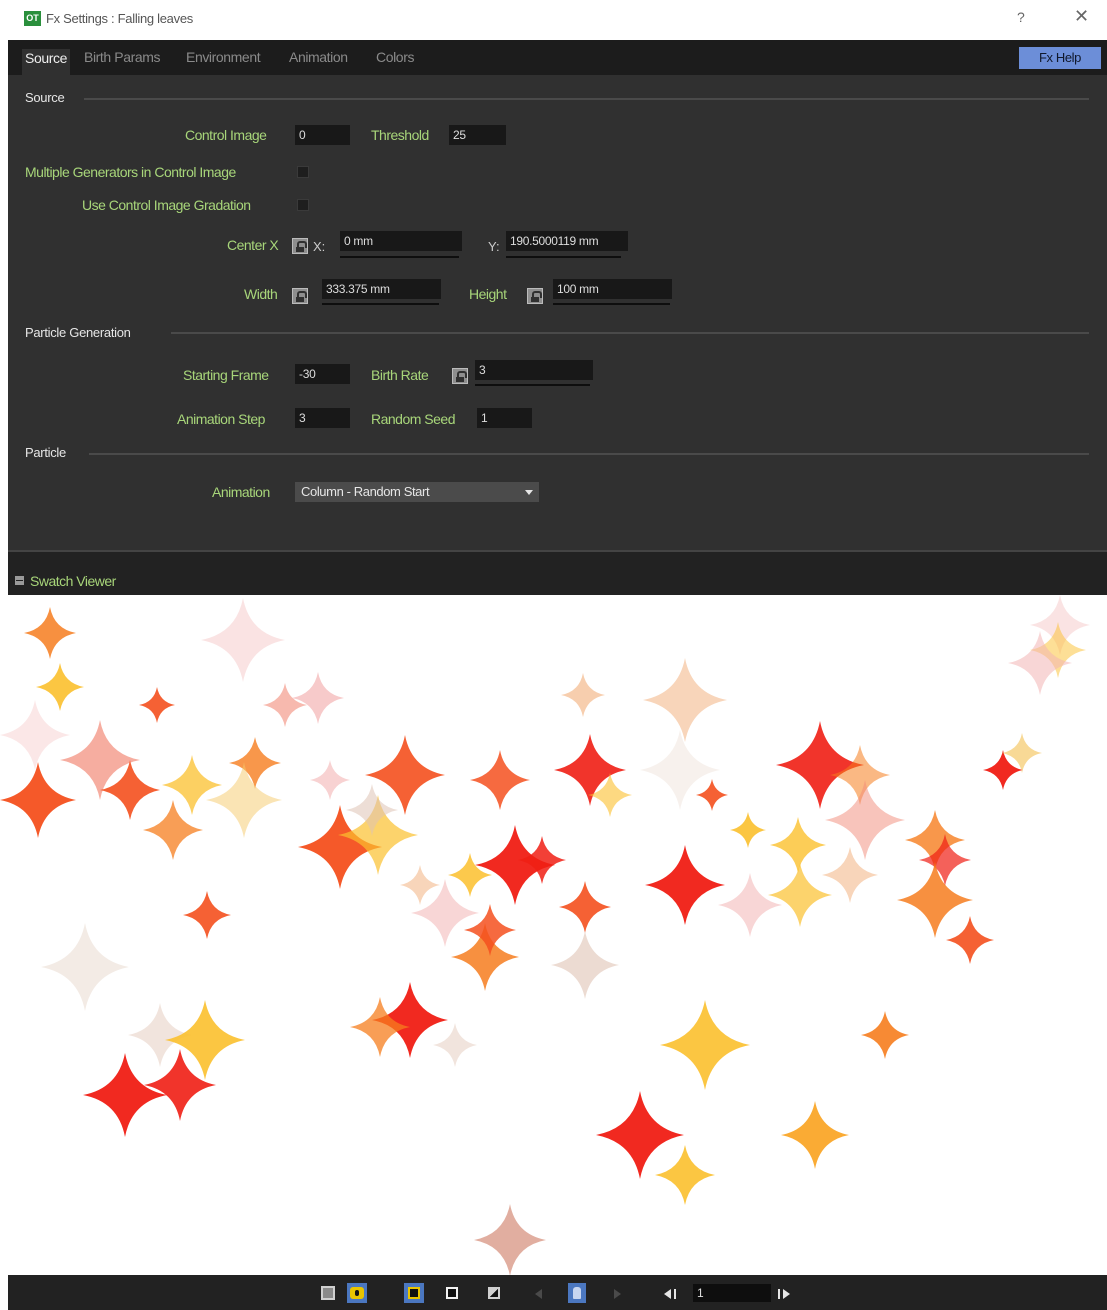  Describe the element at coordinates (303, 205) in the screenshot. I see `use-gradation-checkbox` at that location.